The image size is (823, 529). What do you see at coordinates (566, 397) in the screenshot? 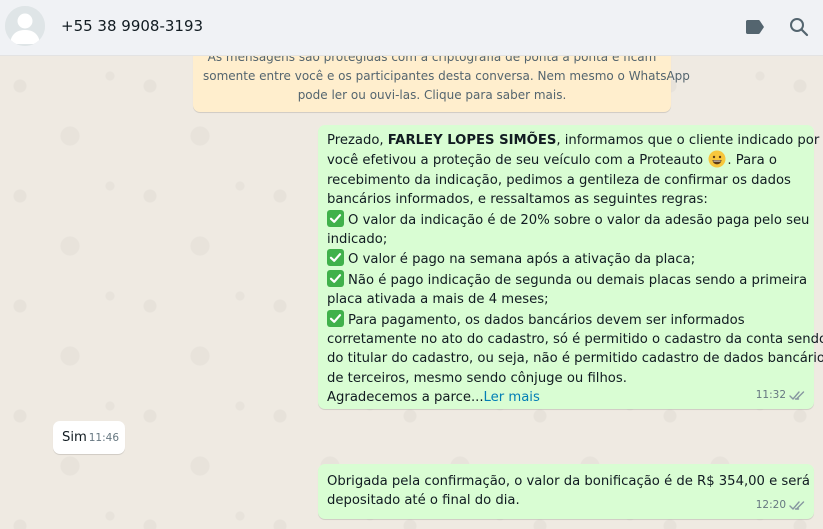
I see `message-line: Agradecemos a parce...Ler mais` at bounding box center [566, 397].